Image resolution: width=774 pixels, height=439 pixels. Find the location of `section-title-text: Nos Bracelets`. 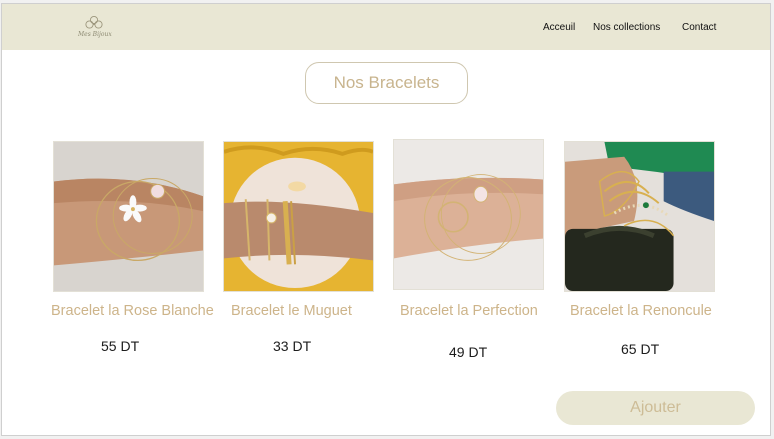

section-title-text: Nos Bracelets is located at coordinates (386, 82).